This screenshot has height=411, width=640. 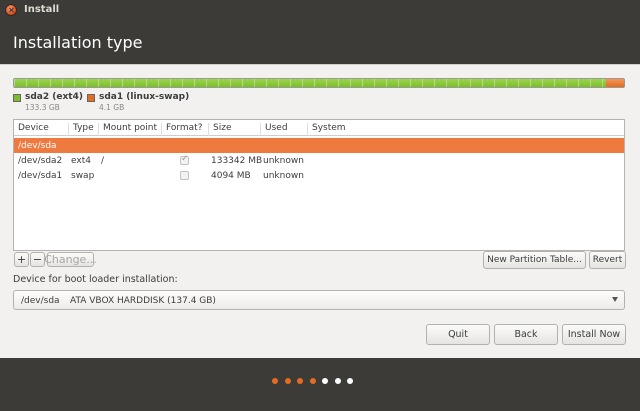 I want to click on column-header-device: Device, so click(x=41, y=129).